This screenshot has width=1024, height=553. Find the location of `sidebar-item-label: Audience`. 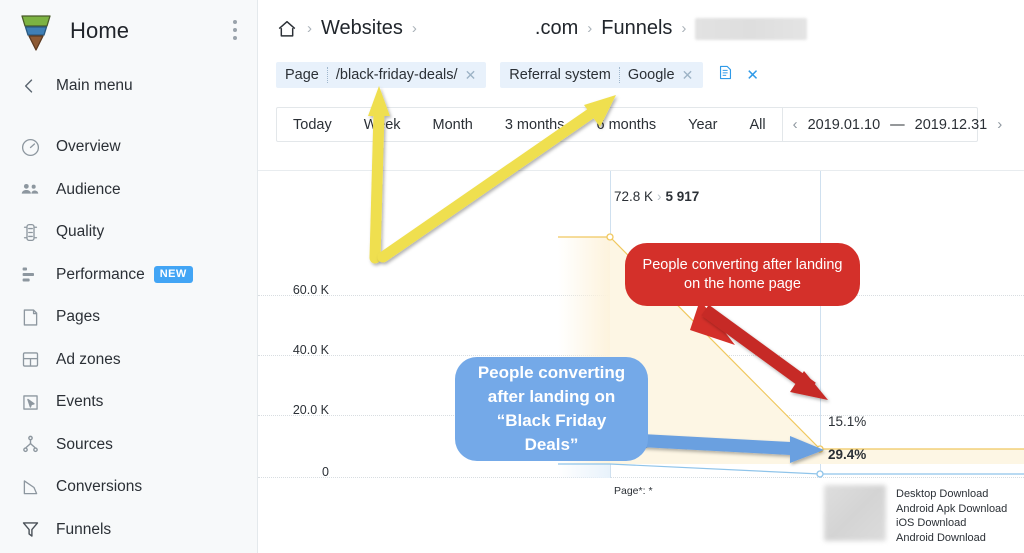

sidebar-item-label: Audience is located at coordinates (88, 189).